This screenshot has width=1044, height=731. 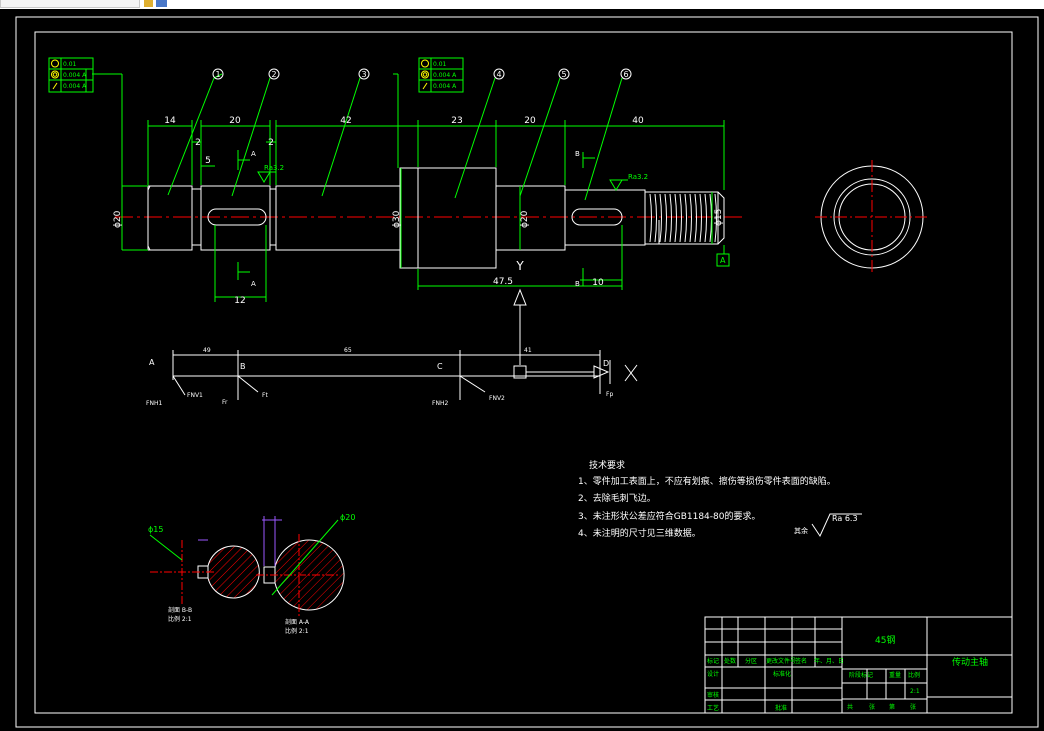 What do you see at coordinates (273, 74) in the screenshot?
I see `balloon-2-label: 2` at bounding box center [273, 74].